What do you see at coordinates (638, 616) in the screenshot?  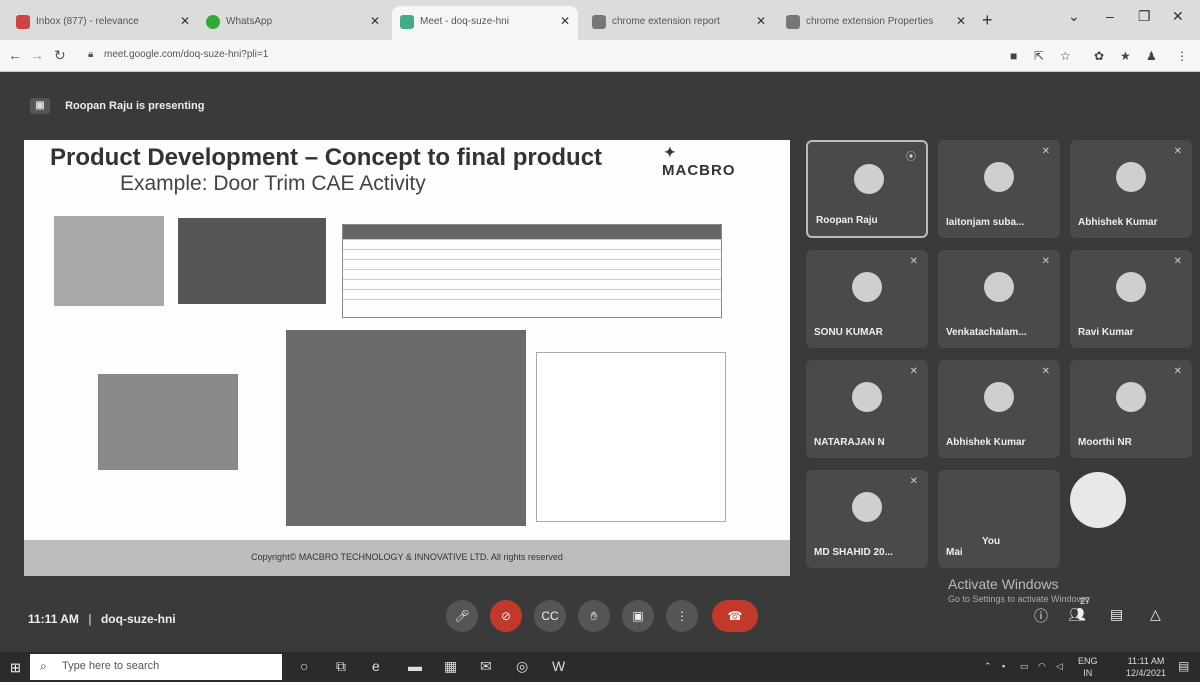 I see `present-now-button: ▣` at bounding box center [638, 616].